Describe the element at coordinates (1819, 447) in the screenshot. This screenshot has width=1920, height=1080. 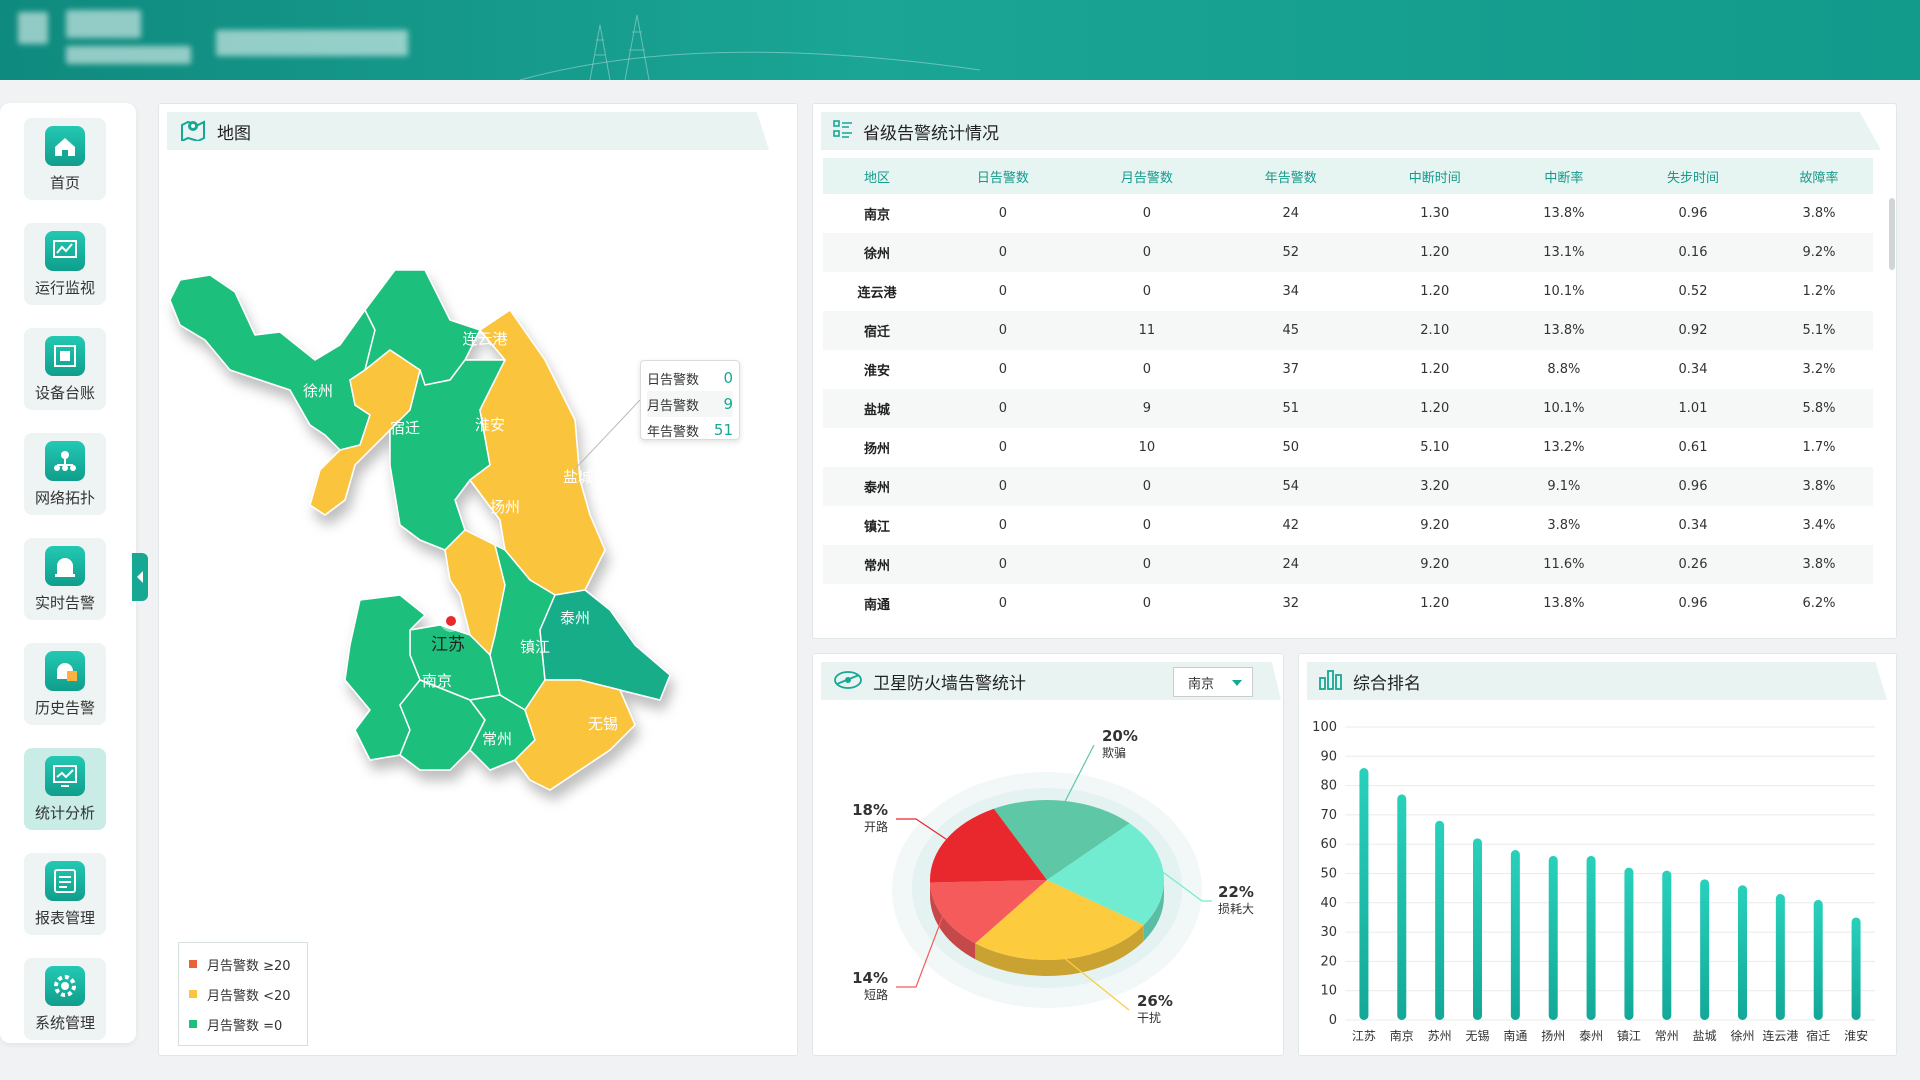
I see `table-cell: 1.7%` at that location.